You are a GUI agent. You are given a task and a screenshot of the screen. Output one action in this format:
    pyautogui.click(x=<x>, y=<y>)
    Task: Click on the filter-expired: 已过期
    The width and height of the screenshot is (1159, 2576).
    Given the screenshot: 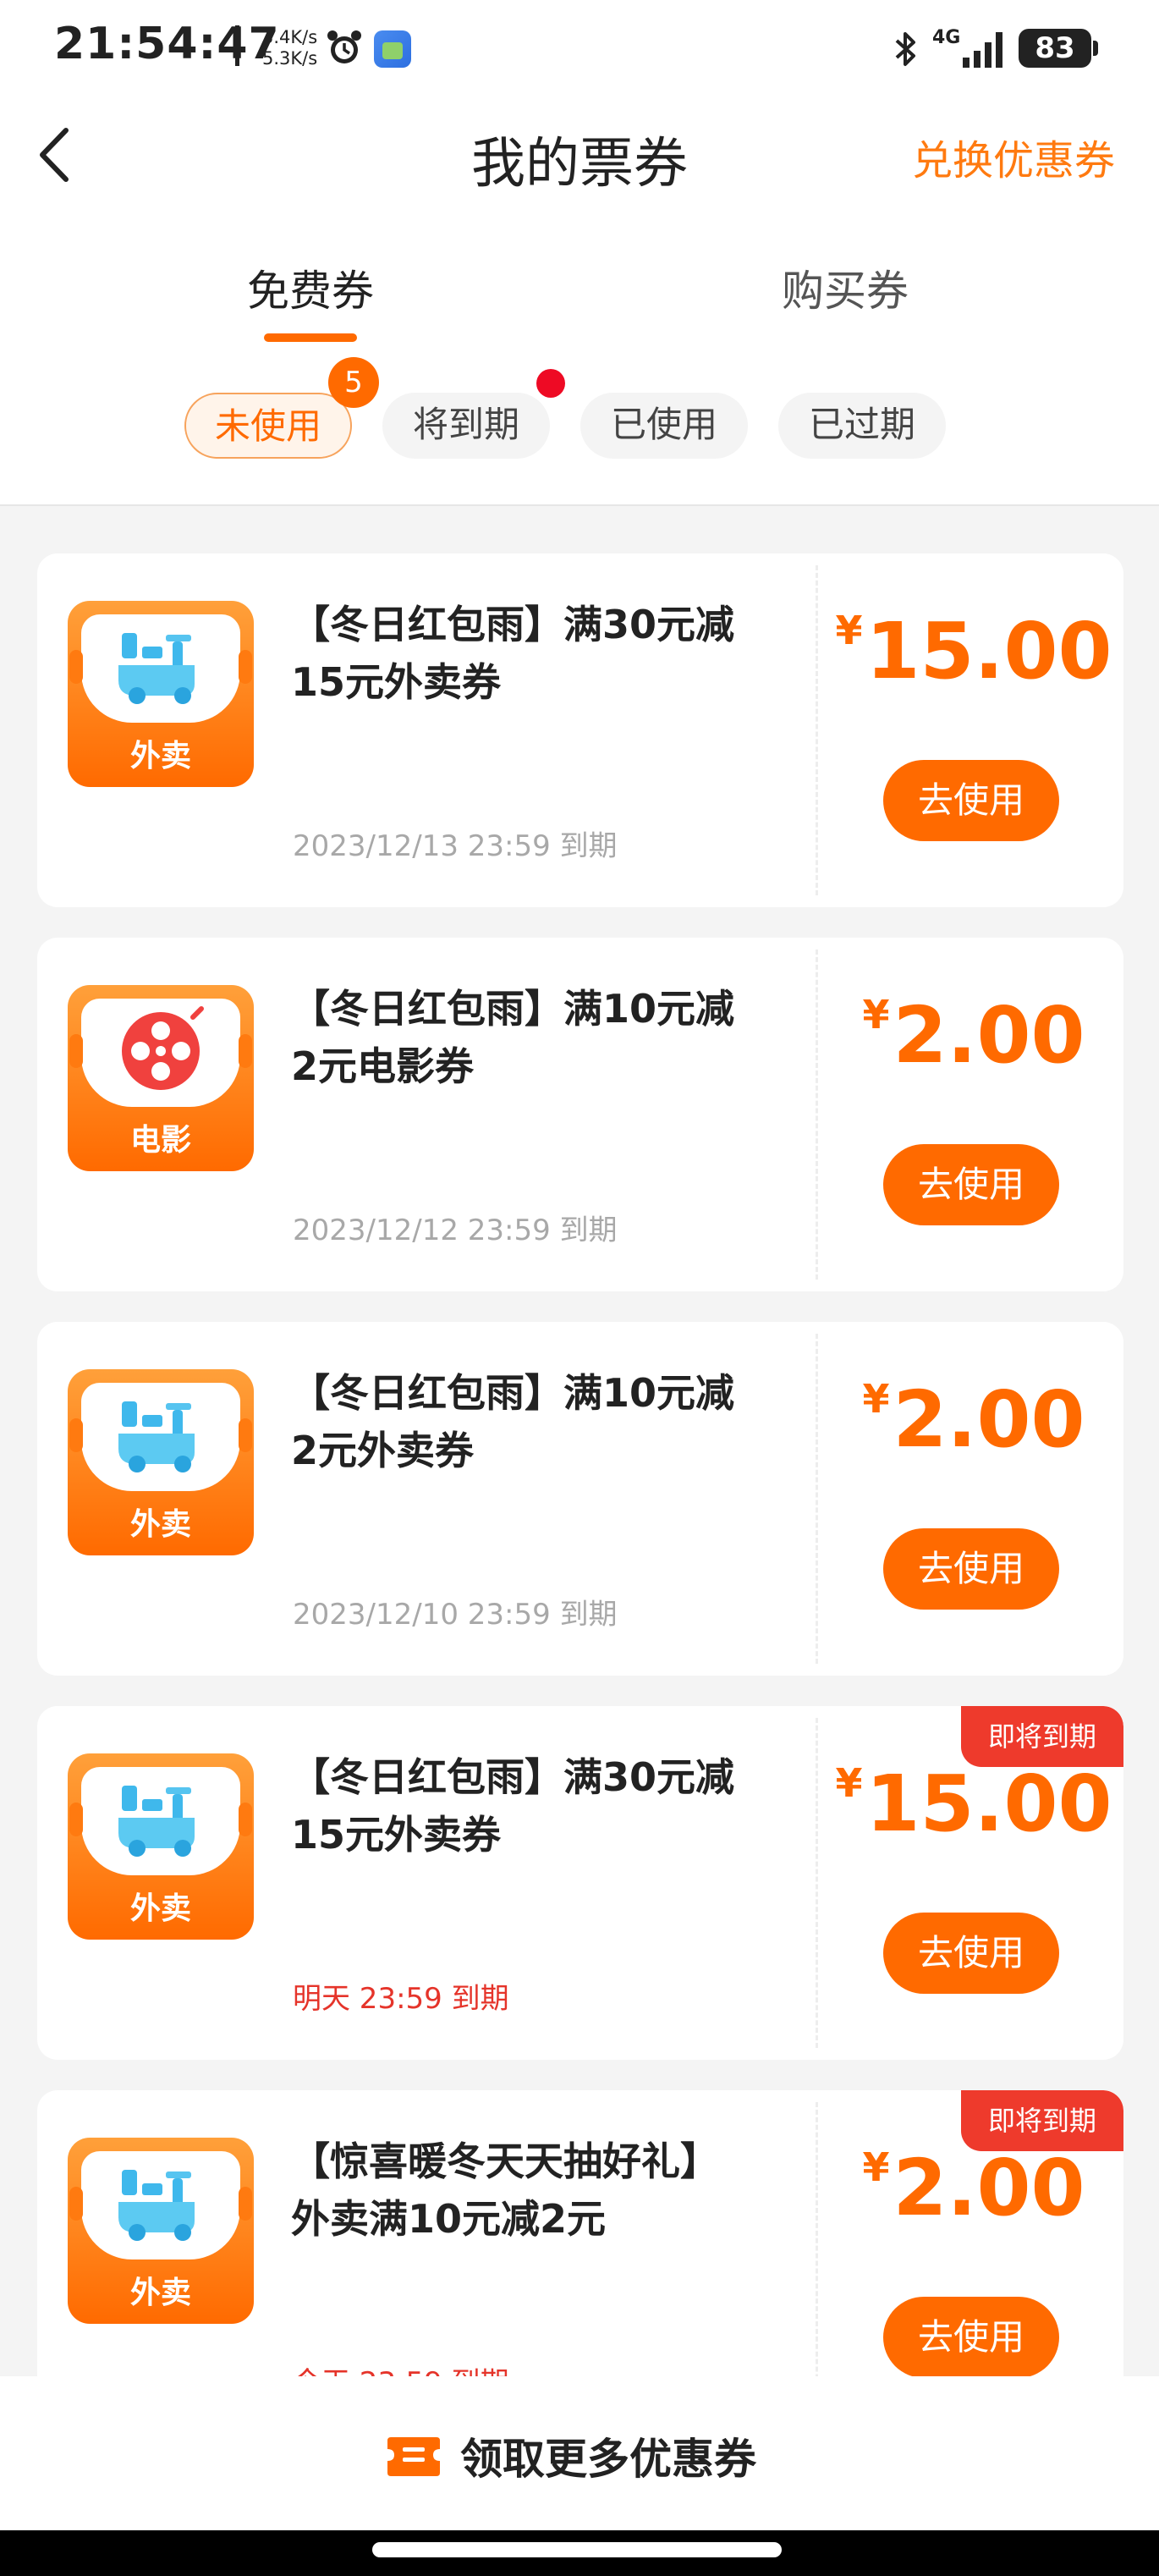 What is the action you would take?
    pyautogui.click(x=862, y=426)
    